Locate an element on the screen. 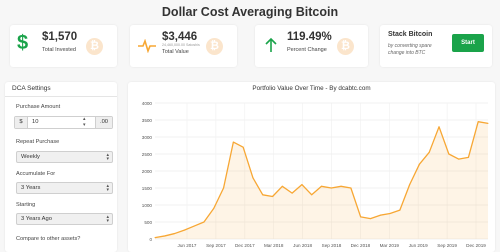  accumulate-for-value: 3 Years is located at coordinates (31, 188).